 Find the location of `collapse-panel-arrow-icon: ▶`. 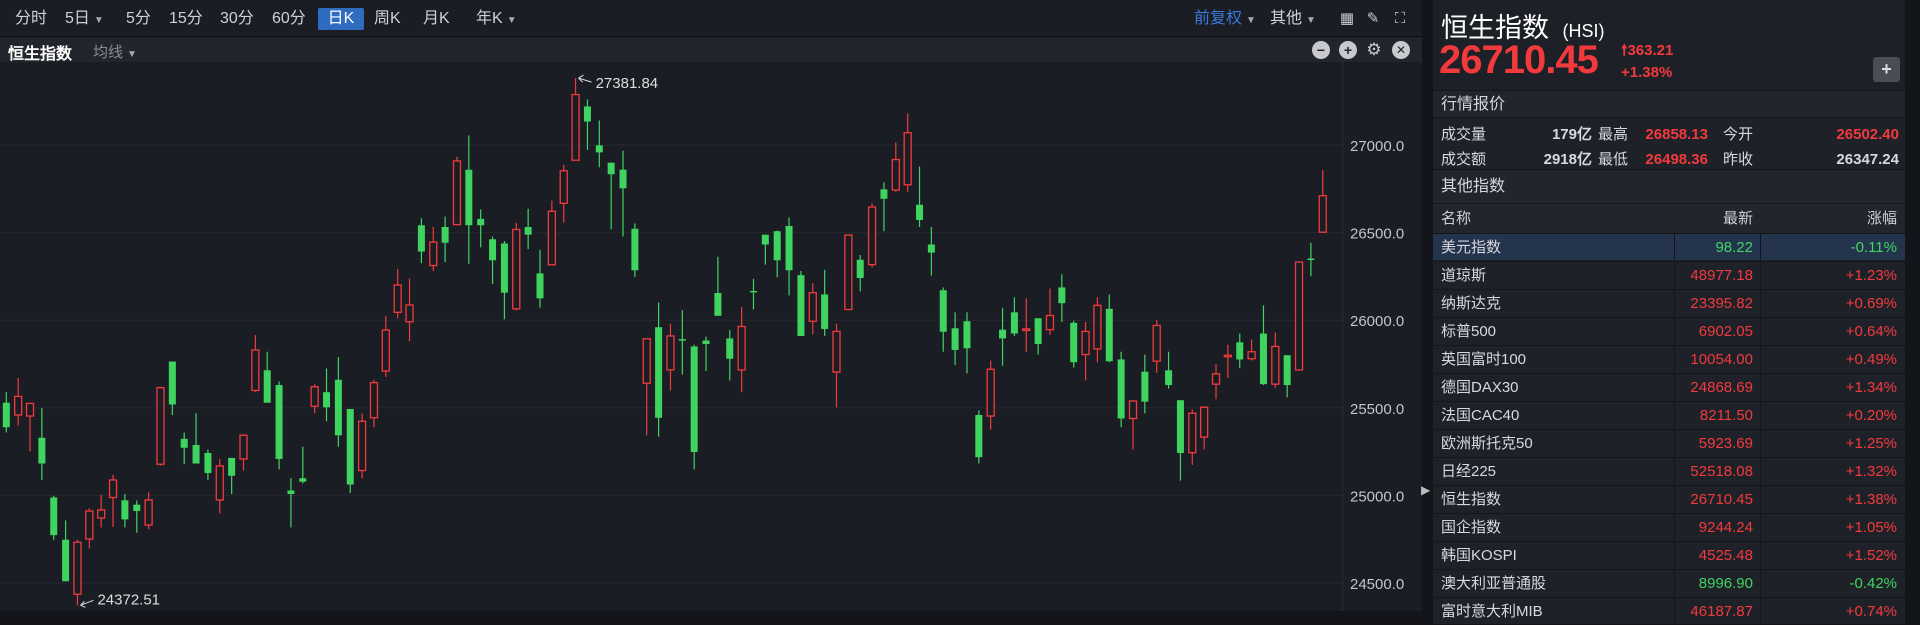

collapse-panel-arrow-icon: ▶ is located at coordinates (1426, 490).